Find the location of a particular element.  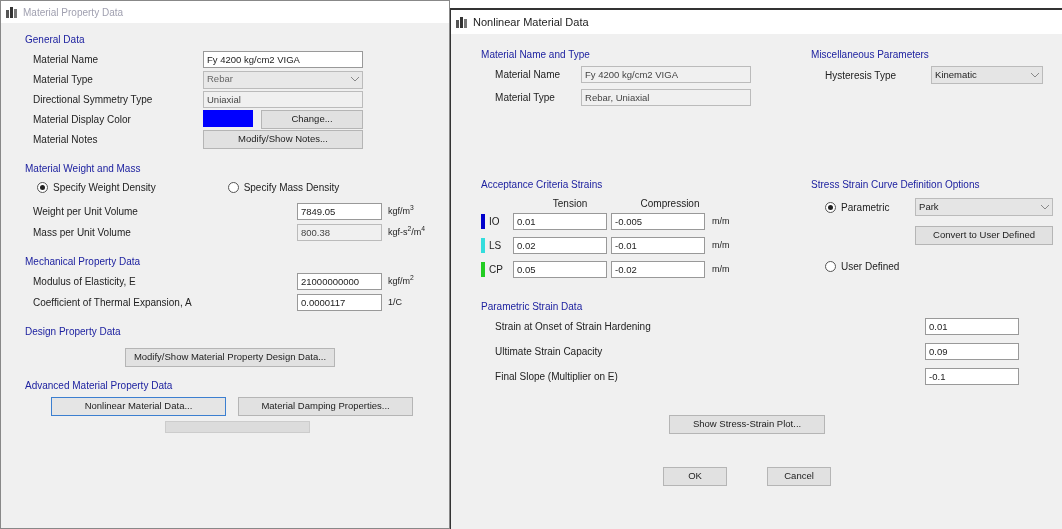

section-heading: Stress Strain Curve Definition Options is located at coordinates (896, 185).